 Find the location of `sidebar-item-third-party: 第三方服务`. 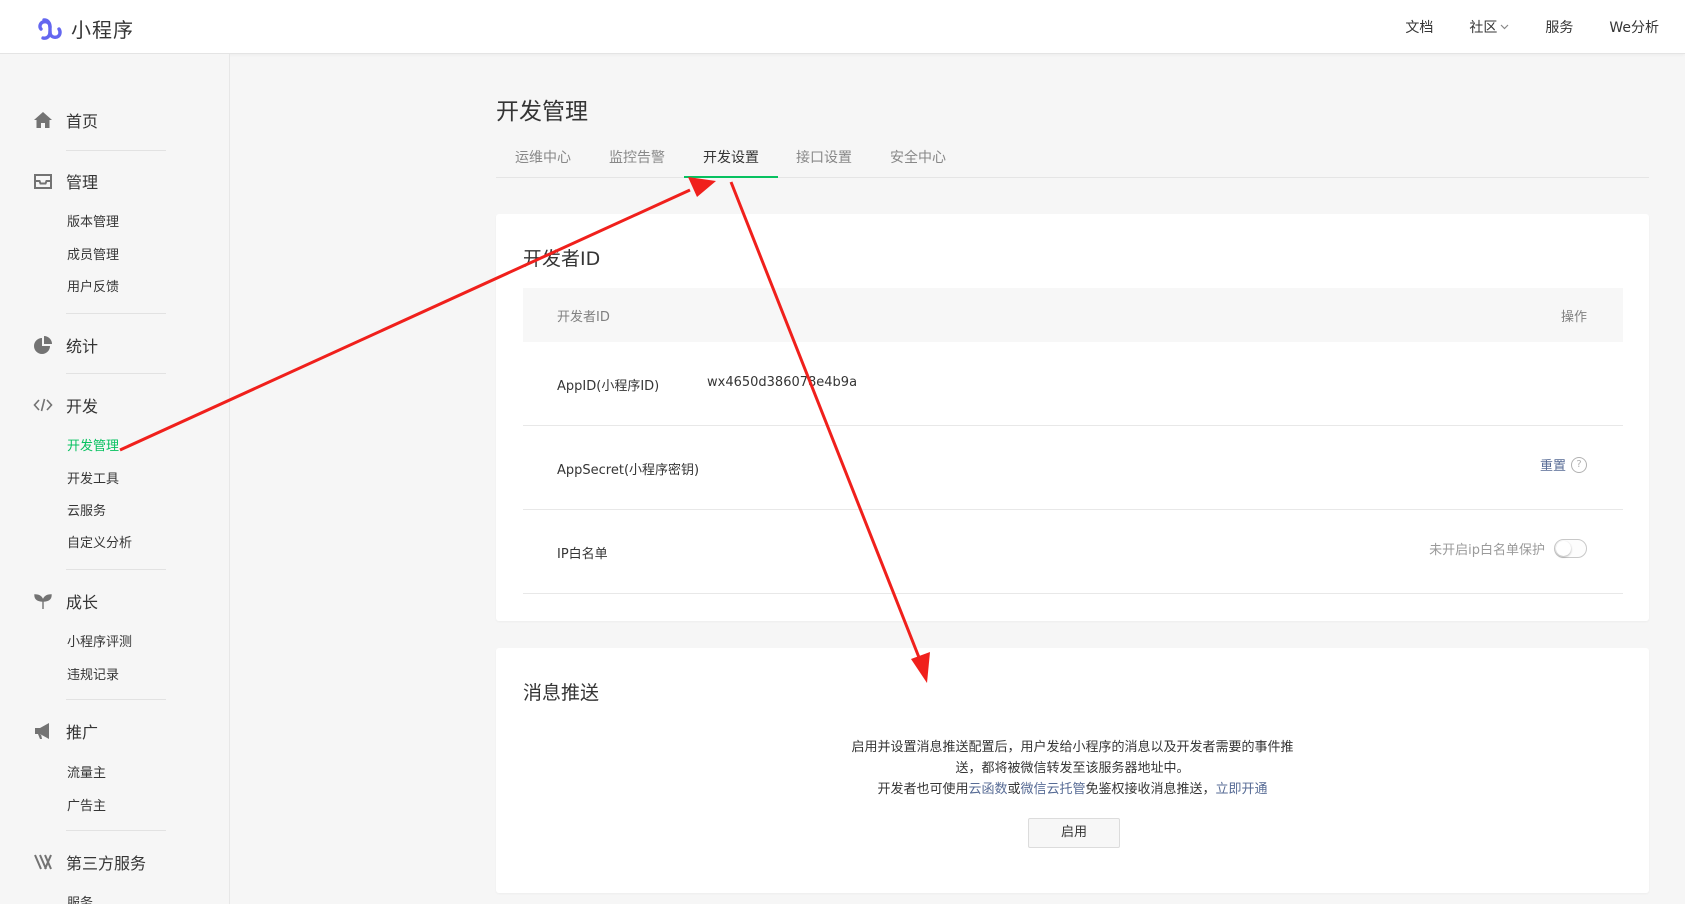

sidebar-item-third-party: 第三方服务 is located at coordinates (99, 862).